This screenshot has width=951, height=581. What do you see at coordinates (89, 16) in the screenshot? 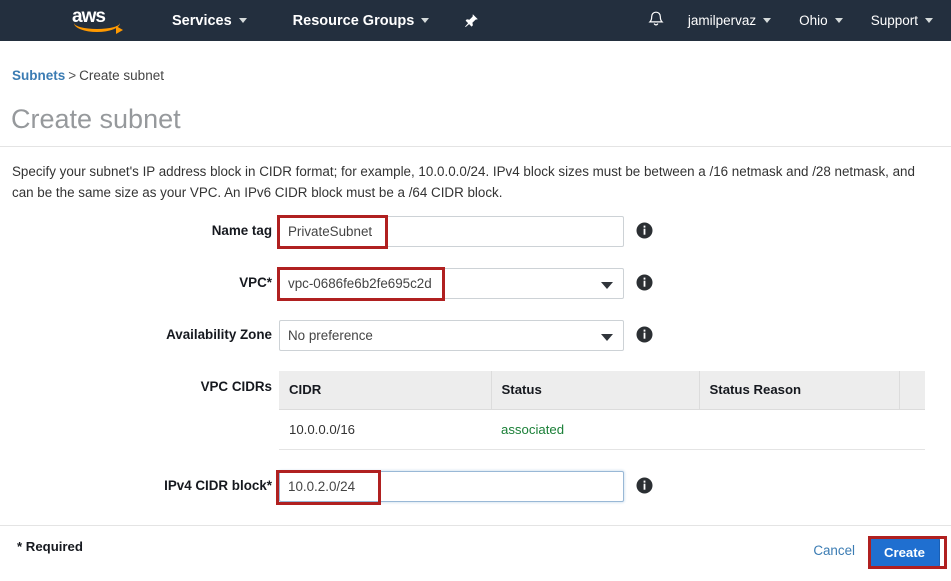
I see `aws-logo-text: aws` at bounding box center [89, 16].